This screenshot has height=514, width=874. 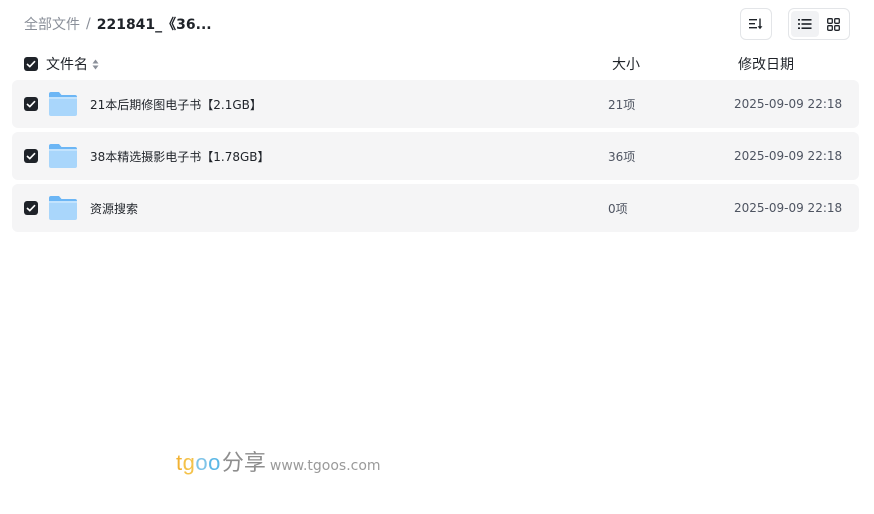 I want to click on sort-caret-icon, so click(x=95, y=64).